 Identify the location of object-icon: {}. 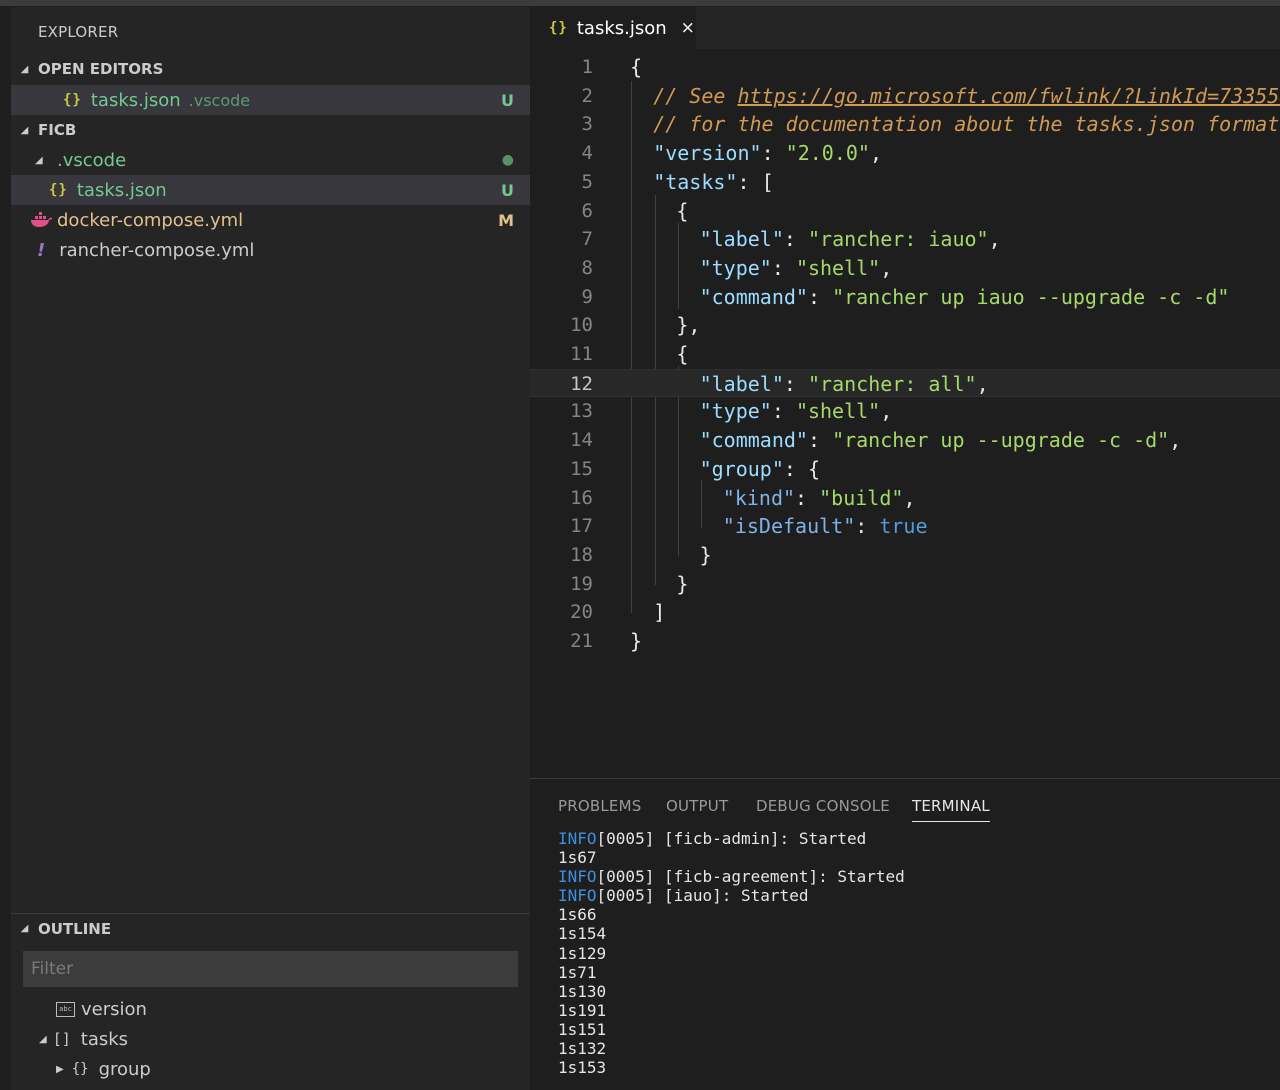
(80, 1069).